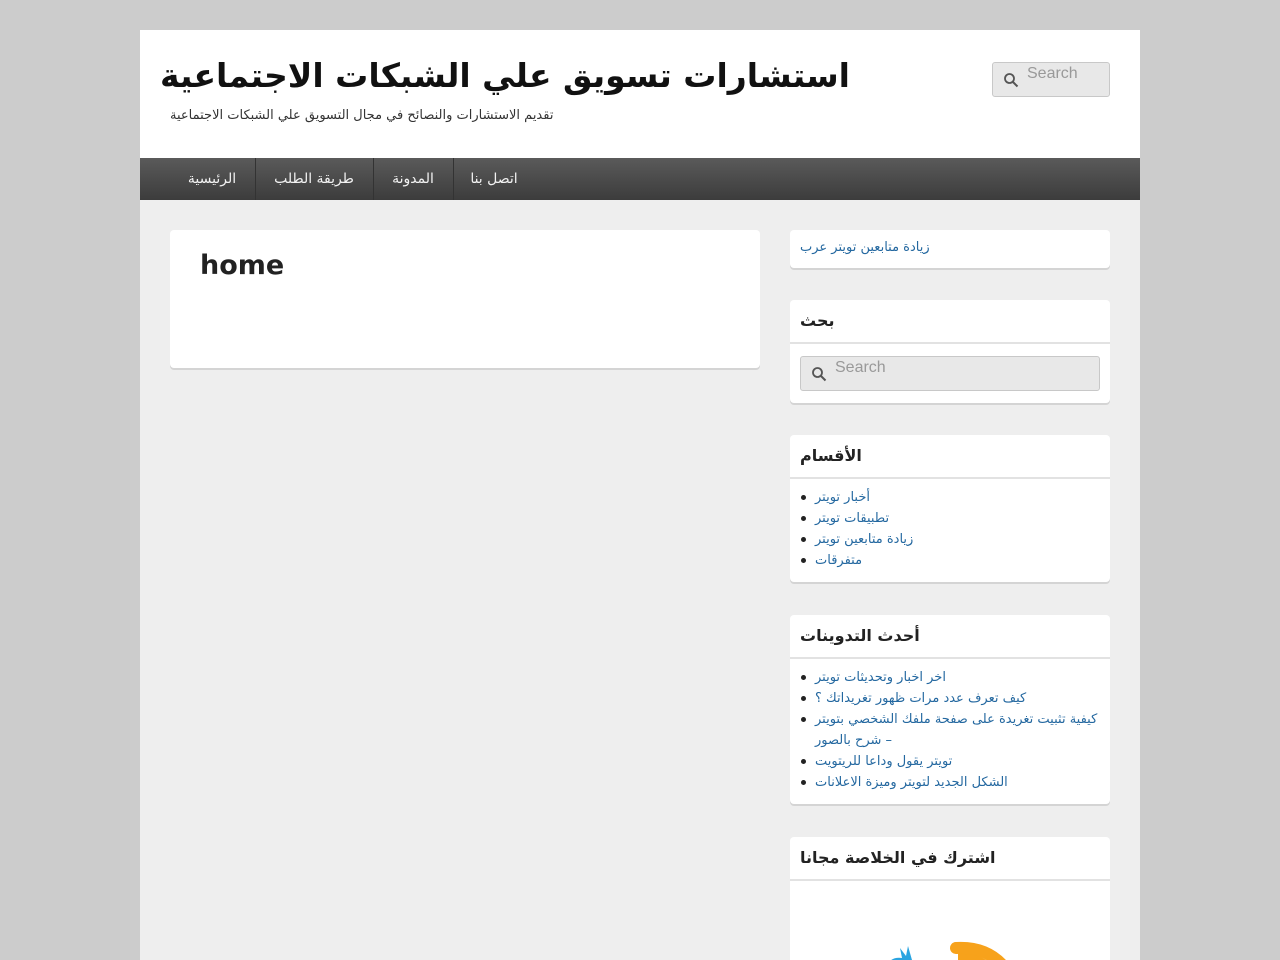 This screenshot has width=1280, height=960. Describe the element at coordinates (960, 936) in the screenshot. I see `rss-feed-icon` at that location.